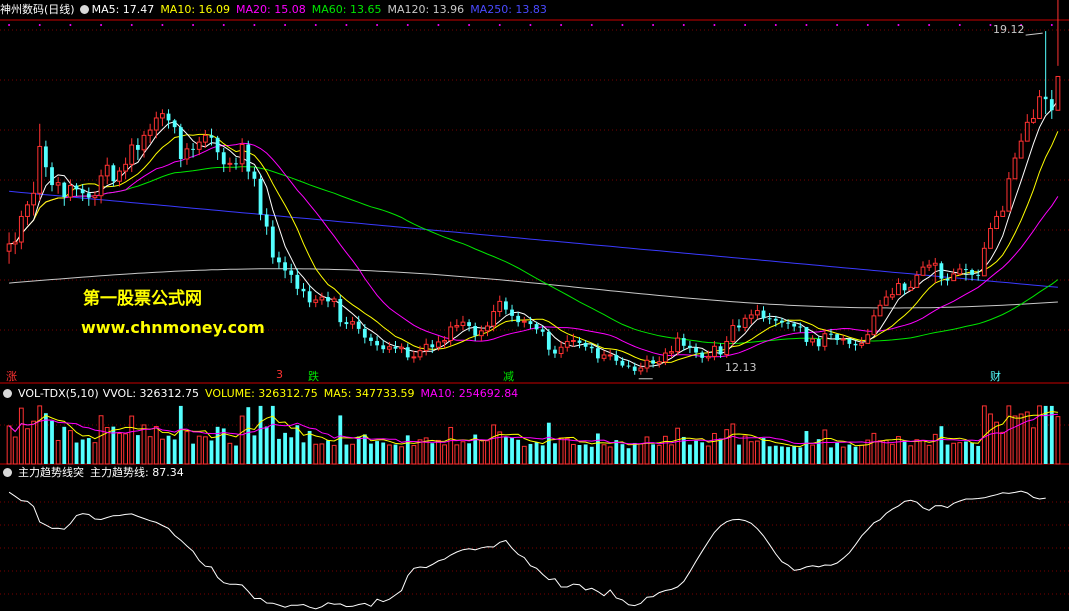 The height and width of the screenshot is (611, 1069). Describe the element at coordinates (369, 393) in the screenshot. I see `vol-ma5-label: MA5: 347733.59` at that location.